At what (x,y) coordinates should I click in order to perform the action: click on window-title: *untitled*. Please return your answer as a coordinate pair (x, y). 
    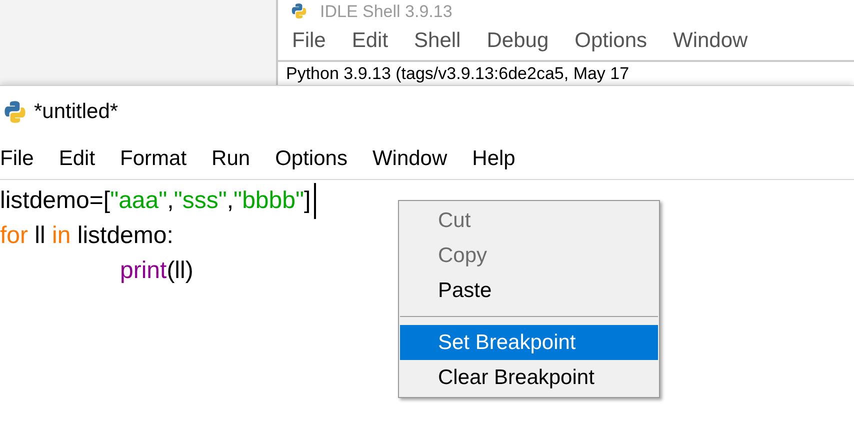
    Looking at the image, I should click on (76, 112).